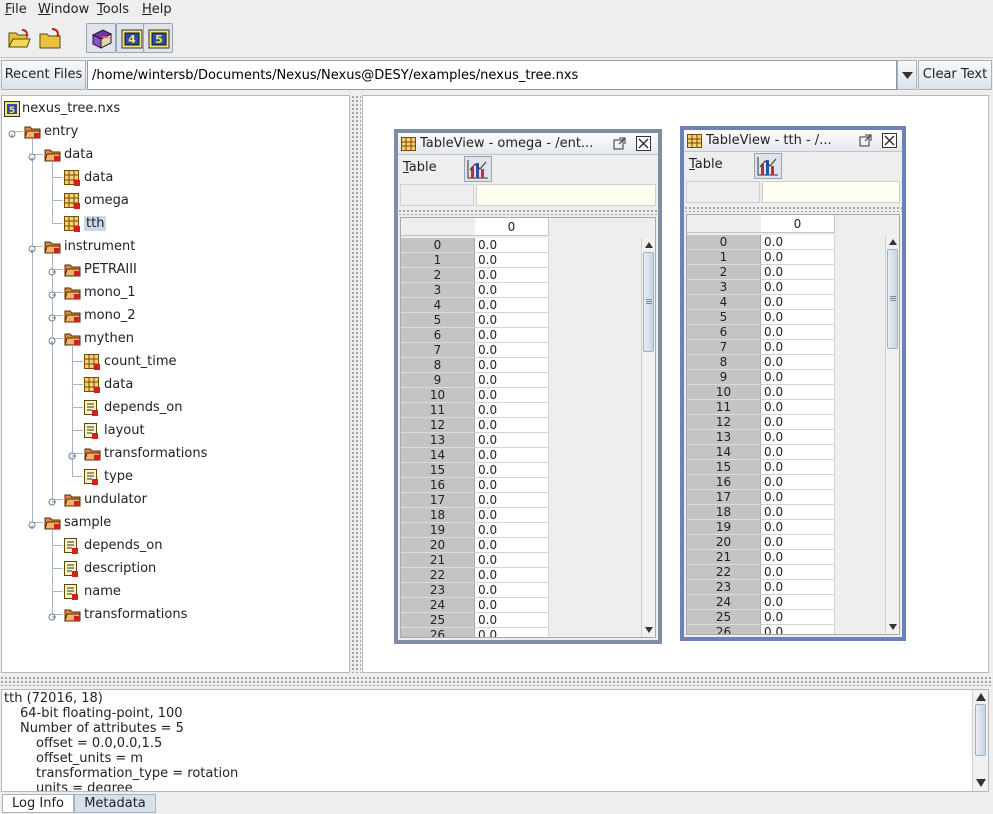 The width and height of the screenshot is (993, 814). What do you see at coordinates (438, 350) in the screenshot?
I see `row-header: 7` at bounding box center [438, 350].